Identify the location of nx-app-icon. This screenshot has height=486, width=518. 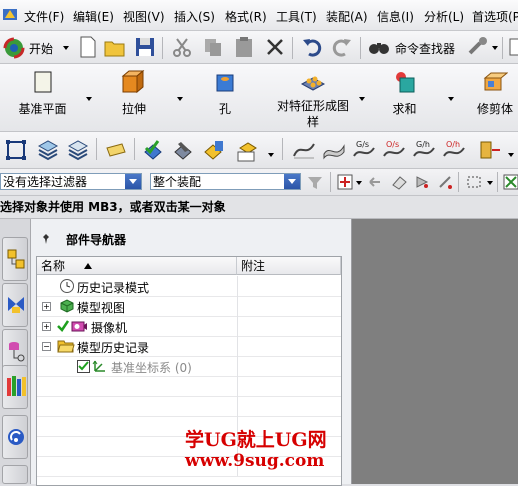
(10, 14).